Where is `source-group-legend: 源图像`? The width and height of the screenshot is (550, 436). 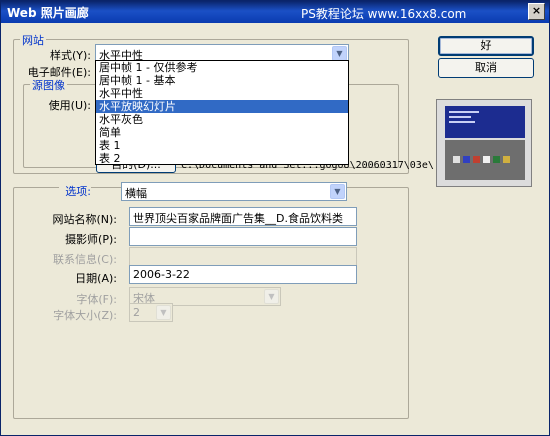
source-group-legend: 源图像 is located at coordinates (48, 85).